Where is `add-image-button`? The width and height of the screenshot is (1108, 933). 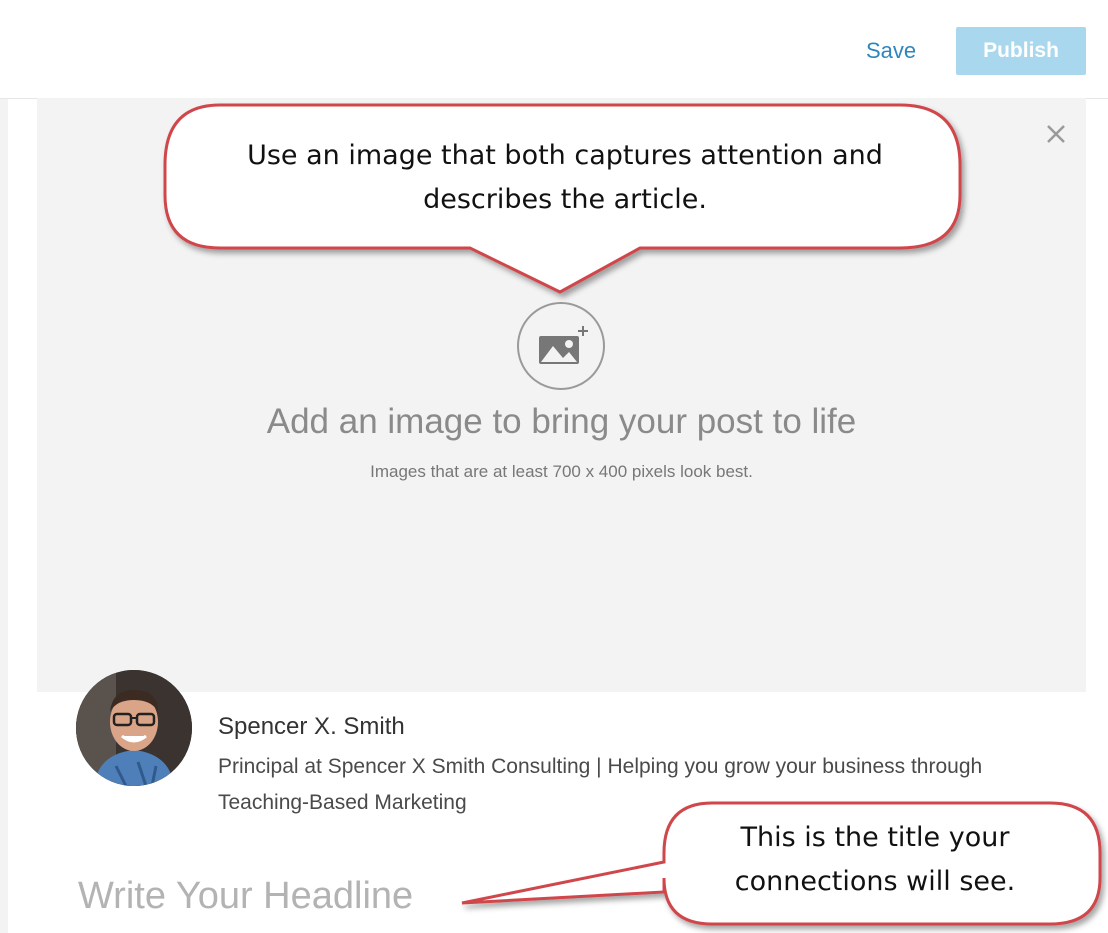
add-image-button is located at coordinates (561, 346).